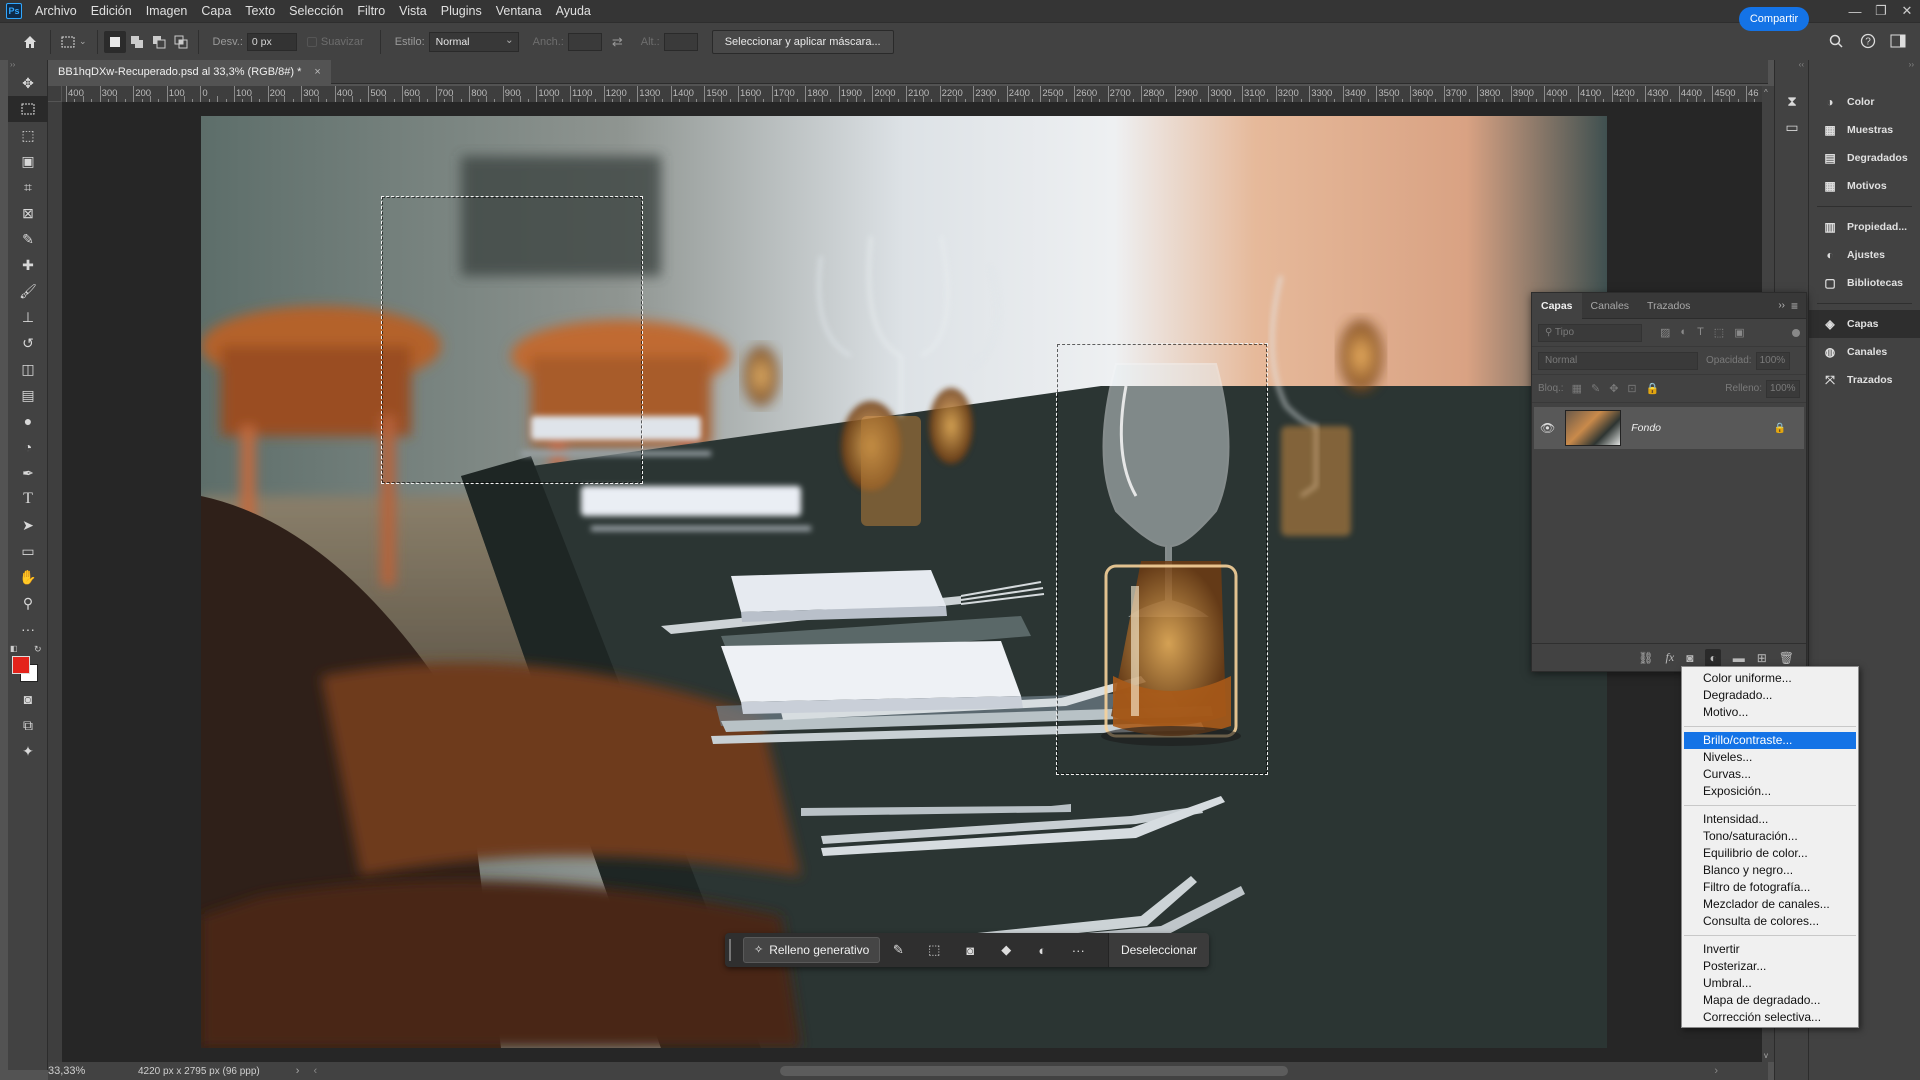 The image size is (1920, 1080). What do you see at coordinates (1670, 657) in the screenshot?
I see `layer-style-icon: fx` at bounding box center [1670, 657].